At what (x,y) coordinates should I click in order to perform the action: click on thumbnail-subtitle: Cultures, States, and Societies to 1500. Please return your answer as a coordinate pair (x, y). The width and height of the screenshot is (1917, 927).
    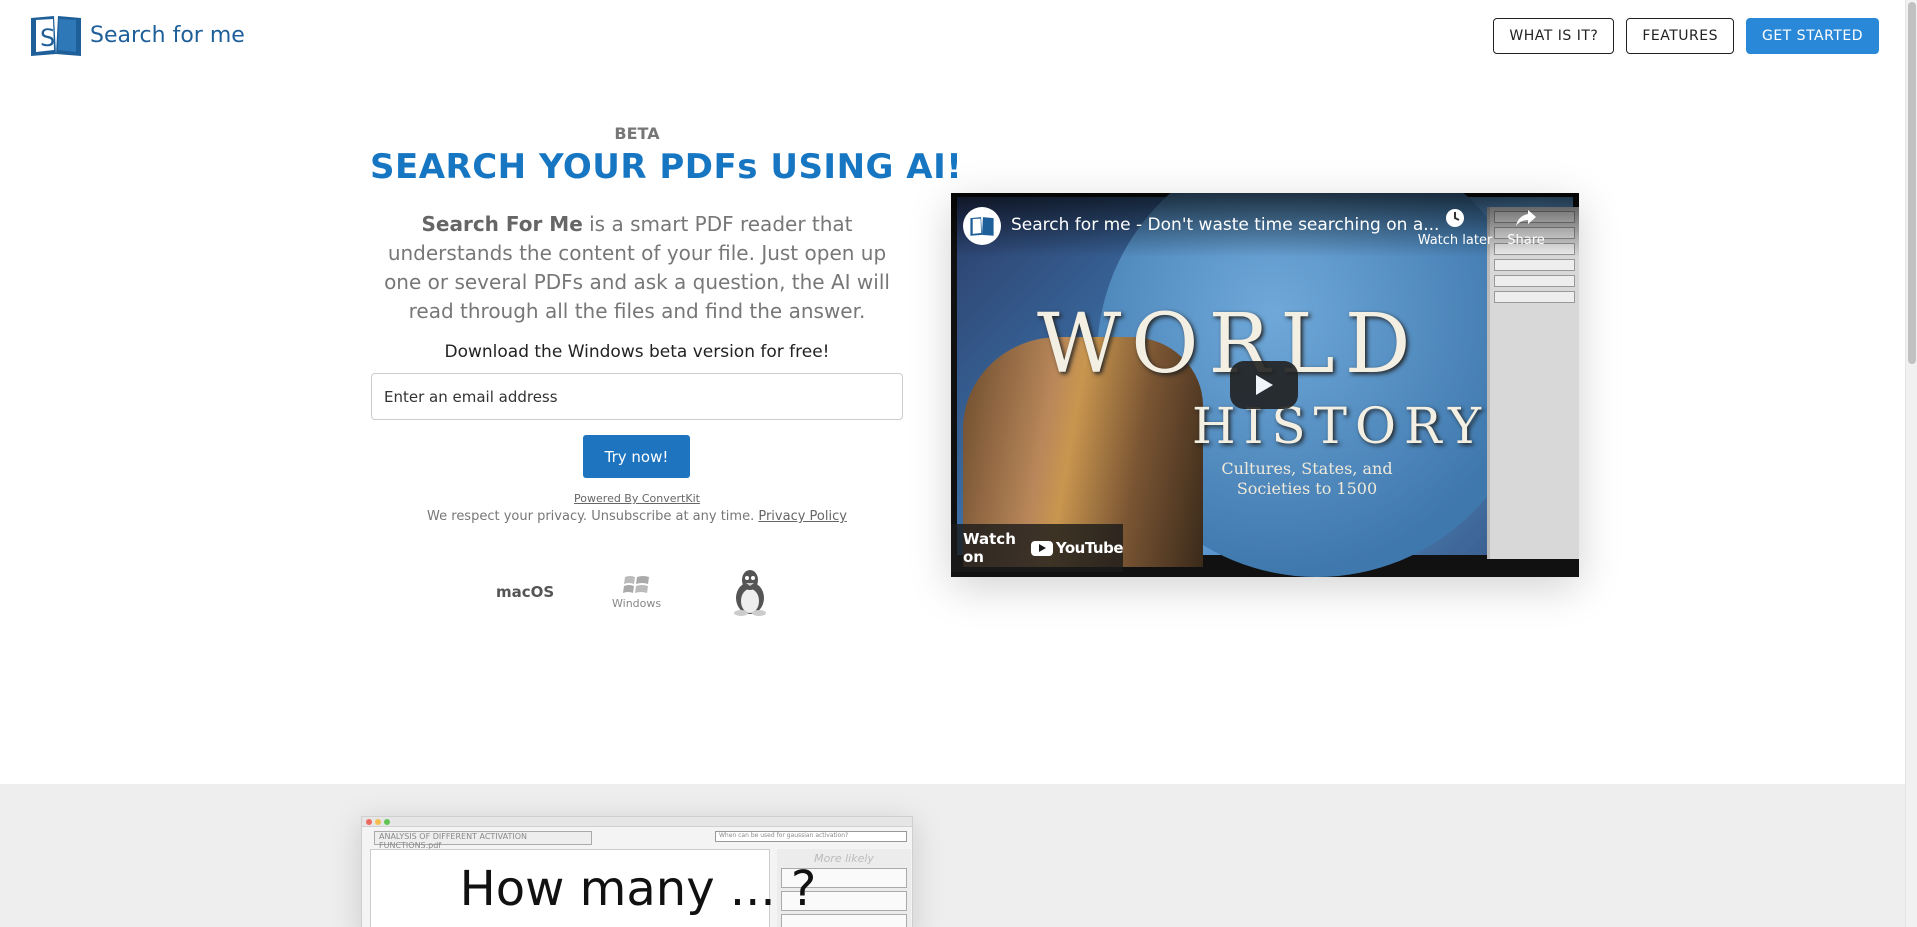
    Looking at the image, I should click on (1307, 478).